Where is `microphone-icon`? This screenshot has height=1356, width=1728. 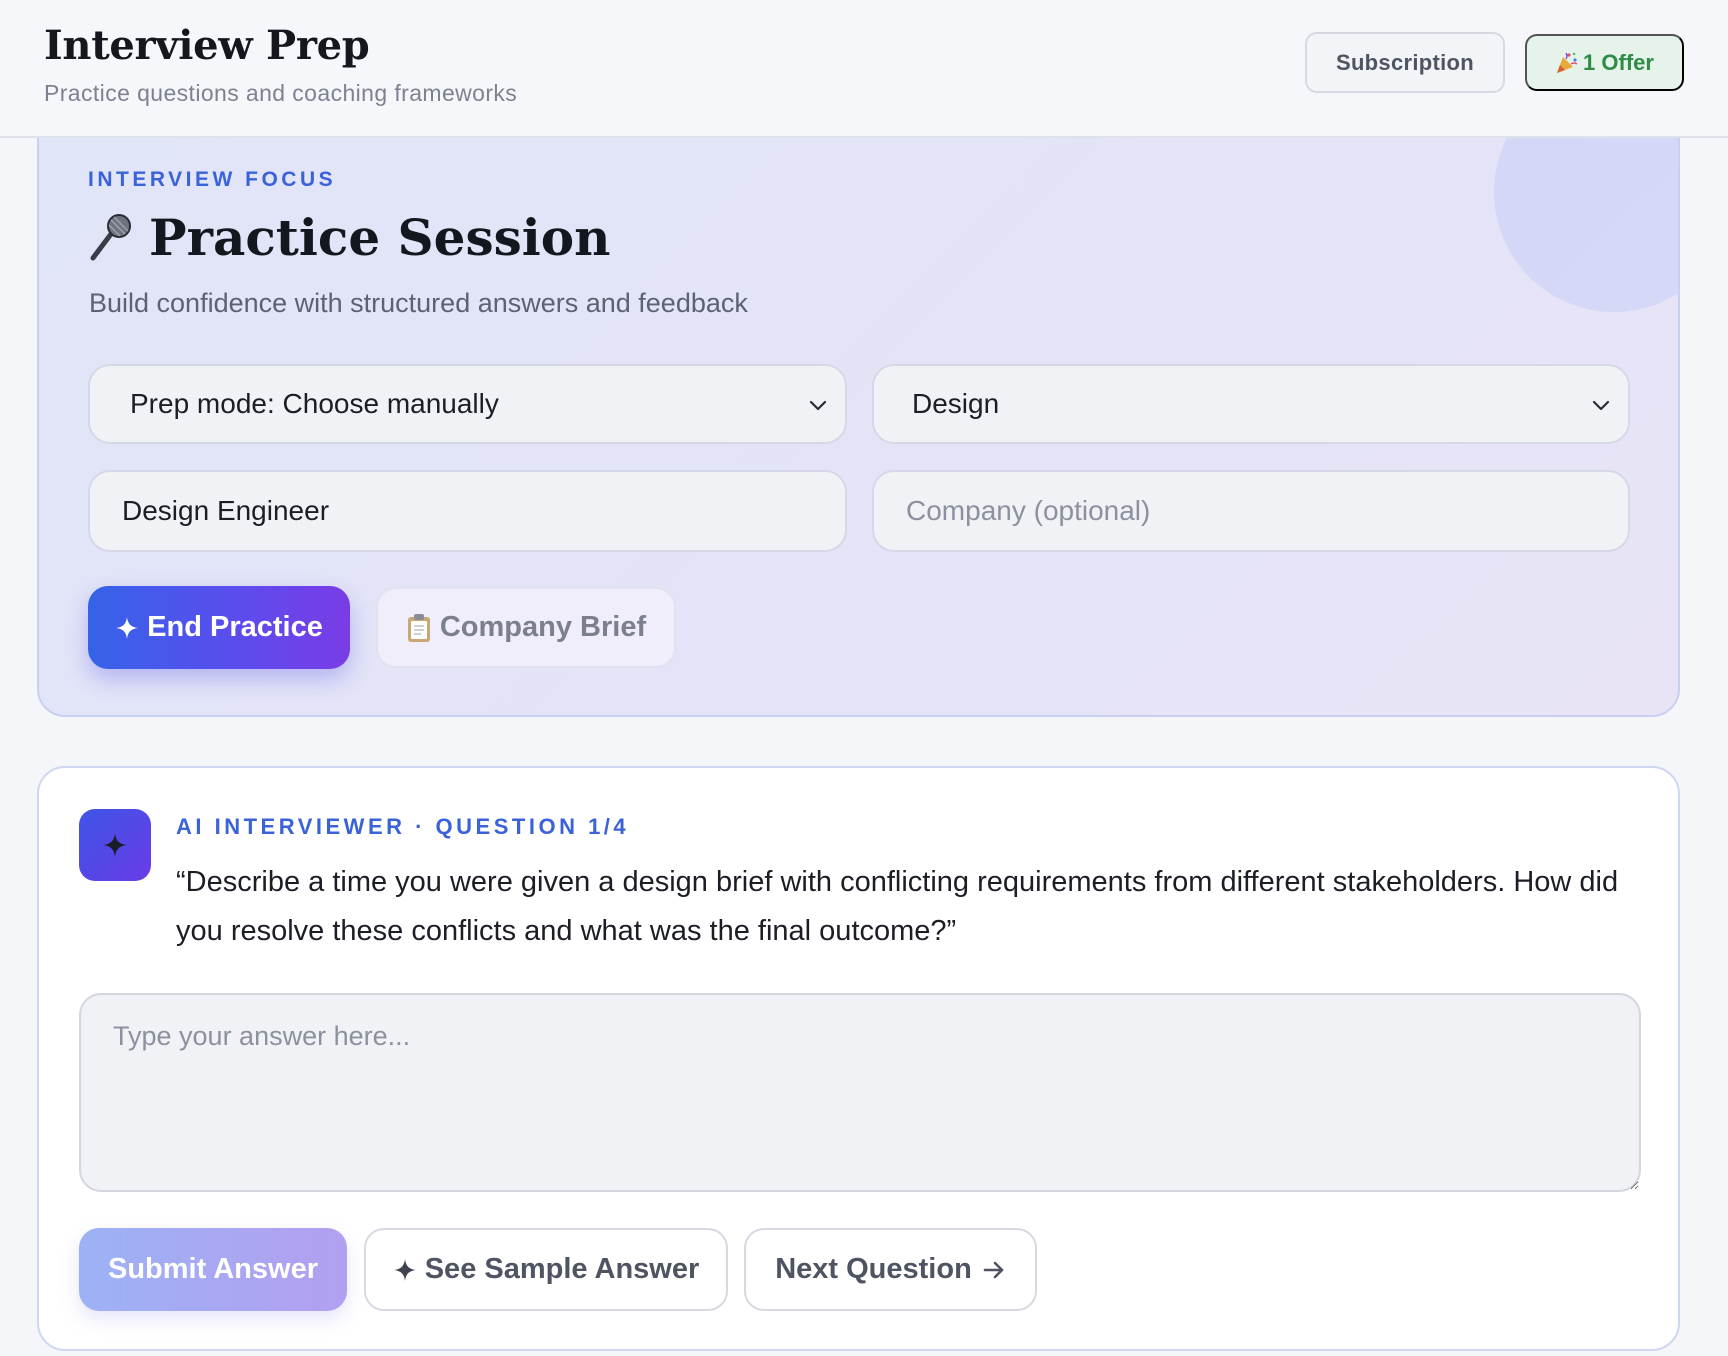
microphone-icon is located at coordinates (110, 236).